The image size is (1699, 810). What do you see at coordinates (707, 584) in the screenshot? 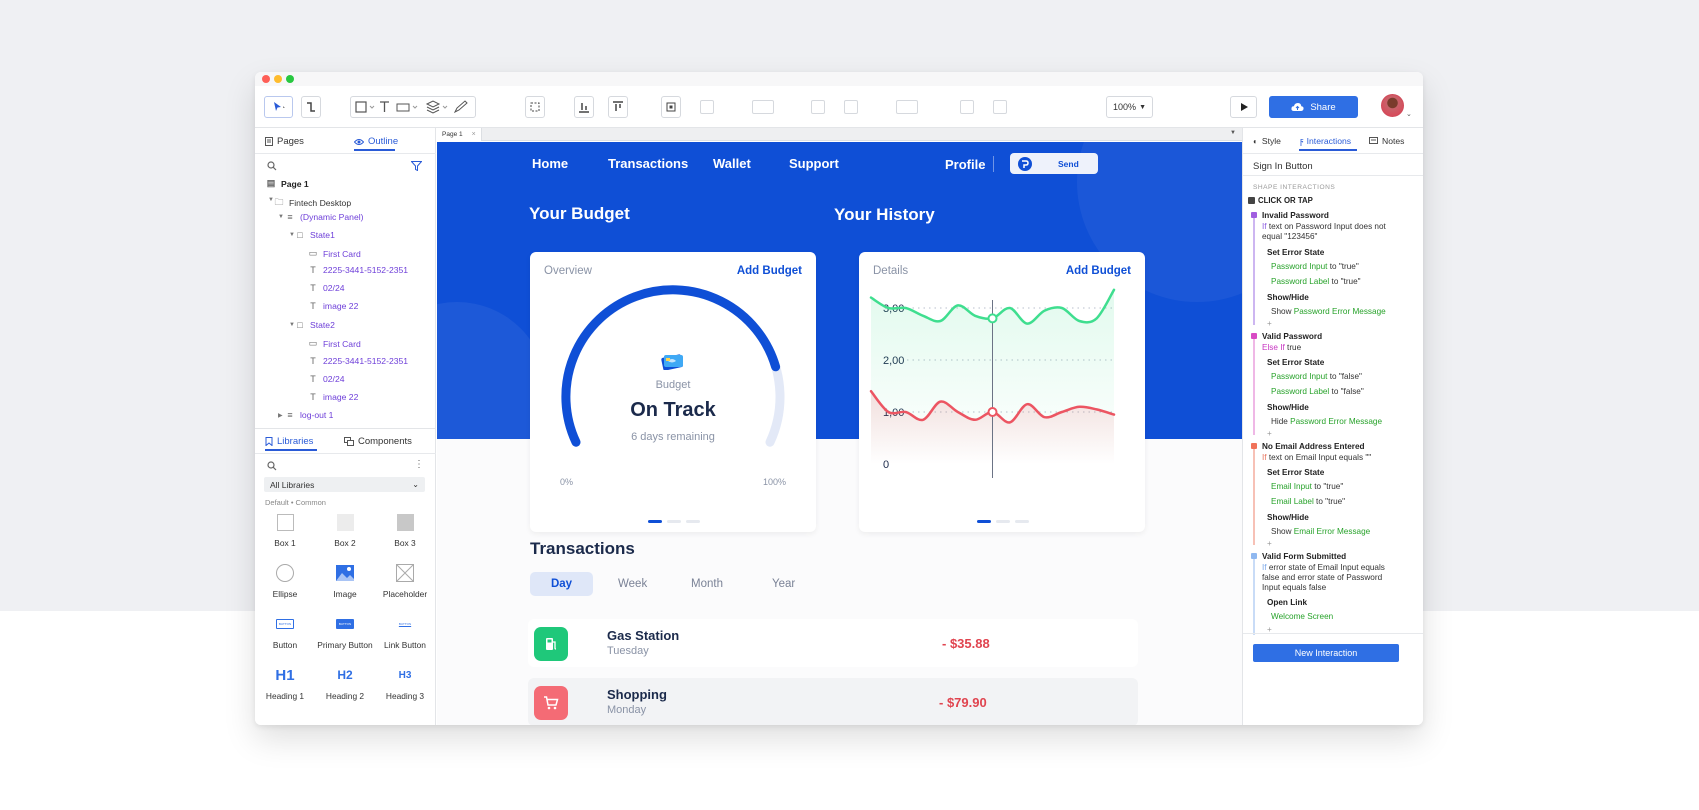
I see `period-tab-month: Month` at bounding box center [707, 584].